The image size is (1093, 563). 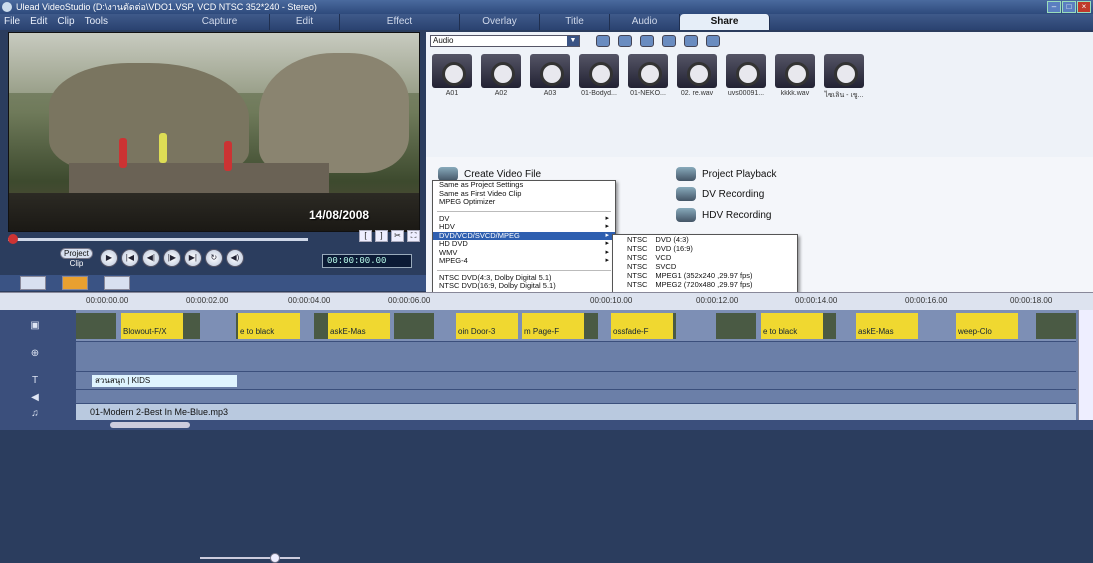 What do you see at coordinates (413, 236) in the screenshot?
I see `expand-icon: ⛶` at bounding box center [413, 236].